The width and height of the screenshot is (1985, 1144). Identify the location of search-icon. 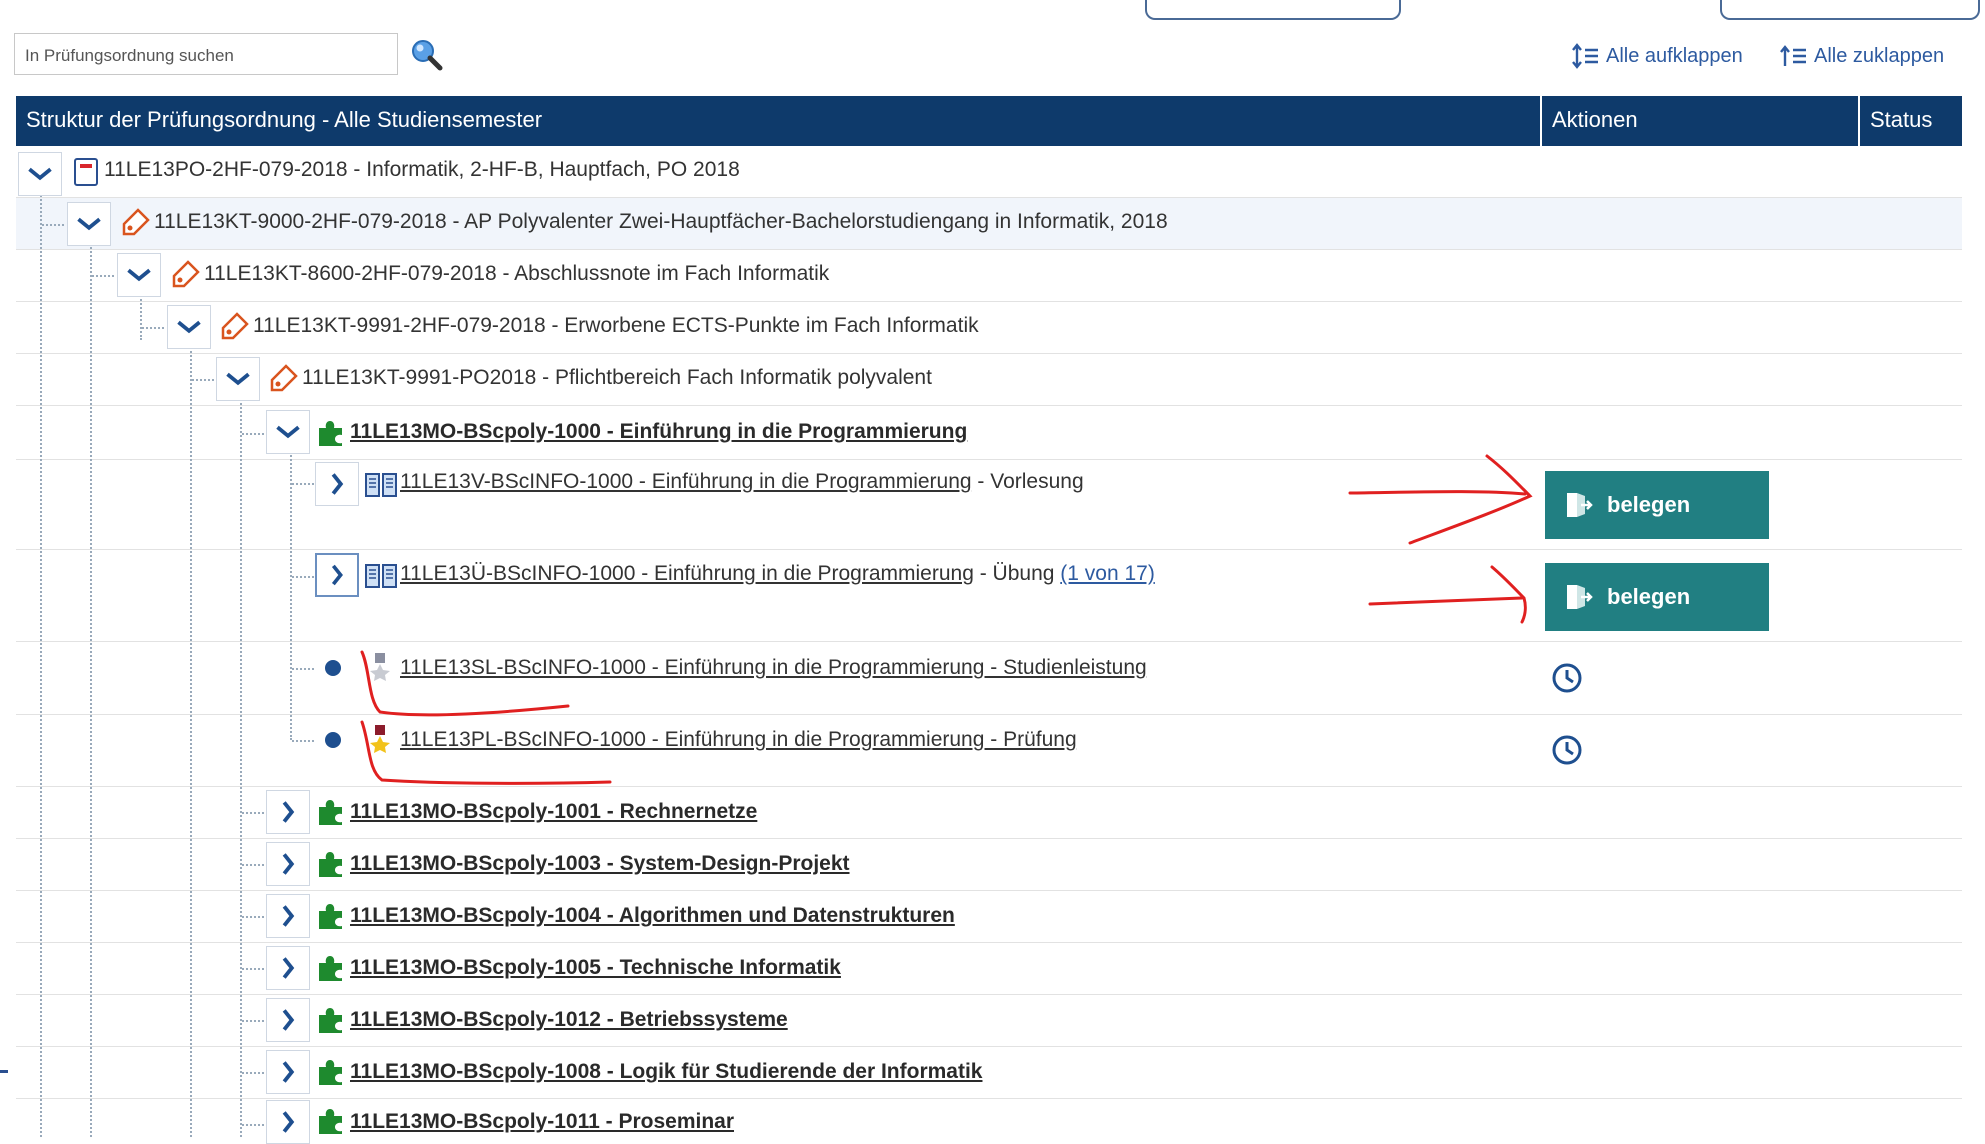
(427, 55).